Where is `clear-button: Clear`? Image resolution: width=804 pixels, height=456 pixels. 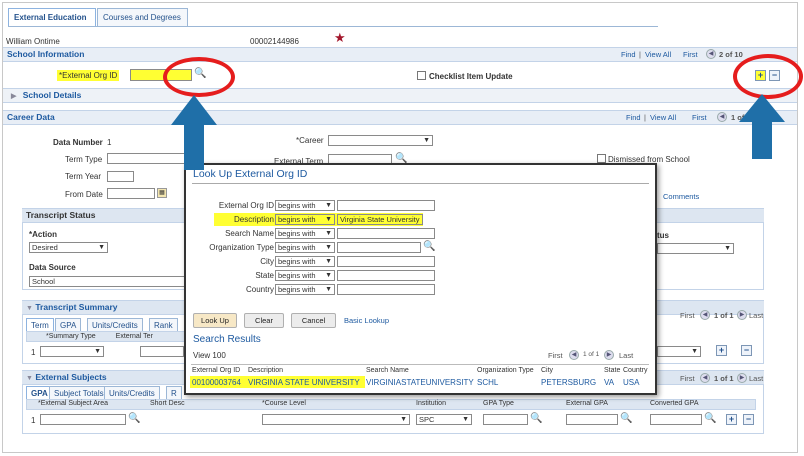 clear-button: Clear is located at coordinates (264, 320).